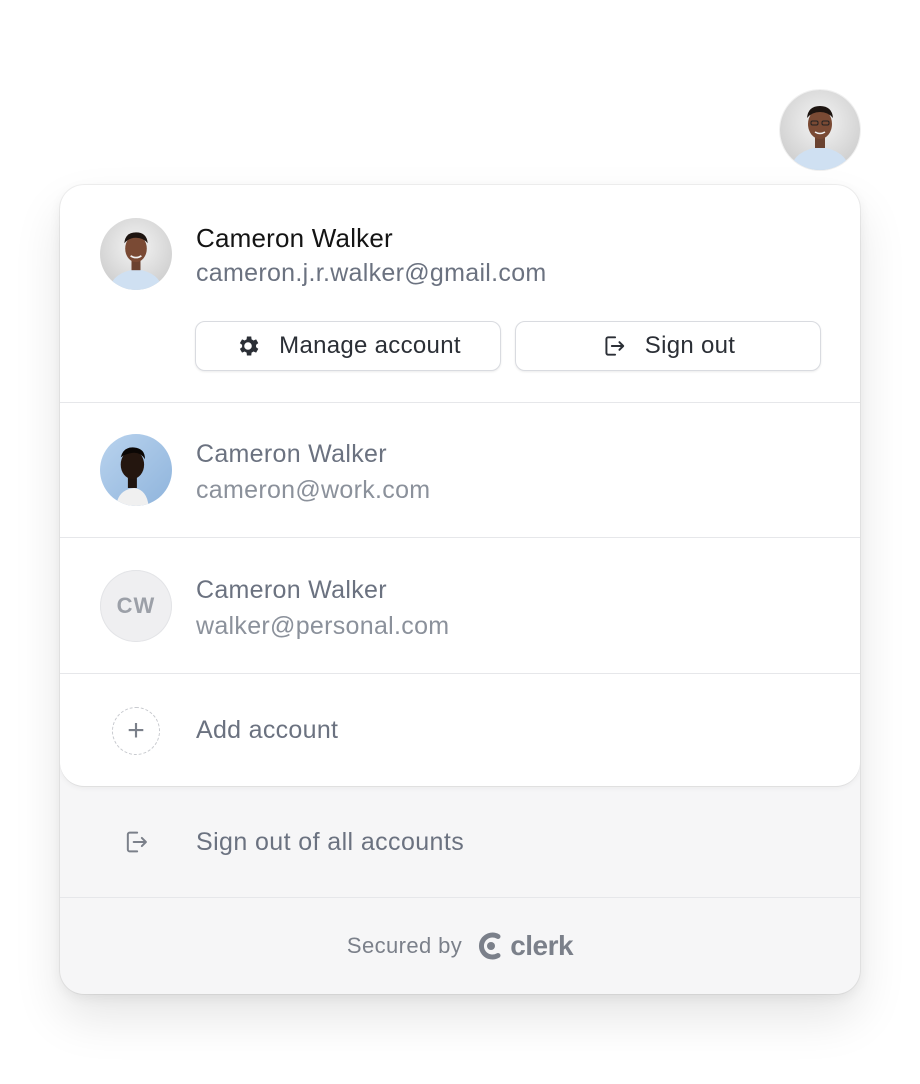  What do you see at coordinates (294, 238) in the screenshot?
I see `active-account-name: Cameron Walker` at bounding box center [294, 238].